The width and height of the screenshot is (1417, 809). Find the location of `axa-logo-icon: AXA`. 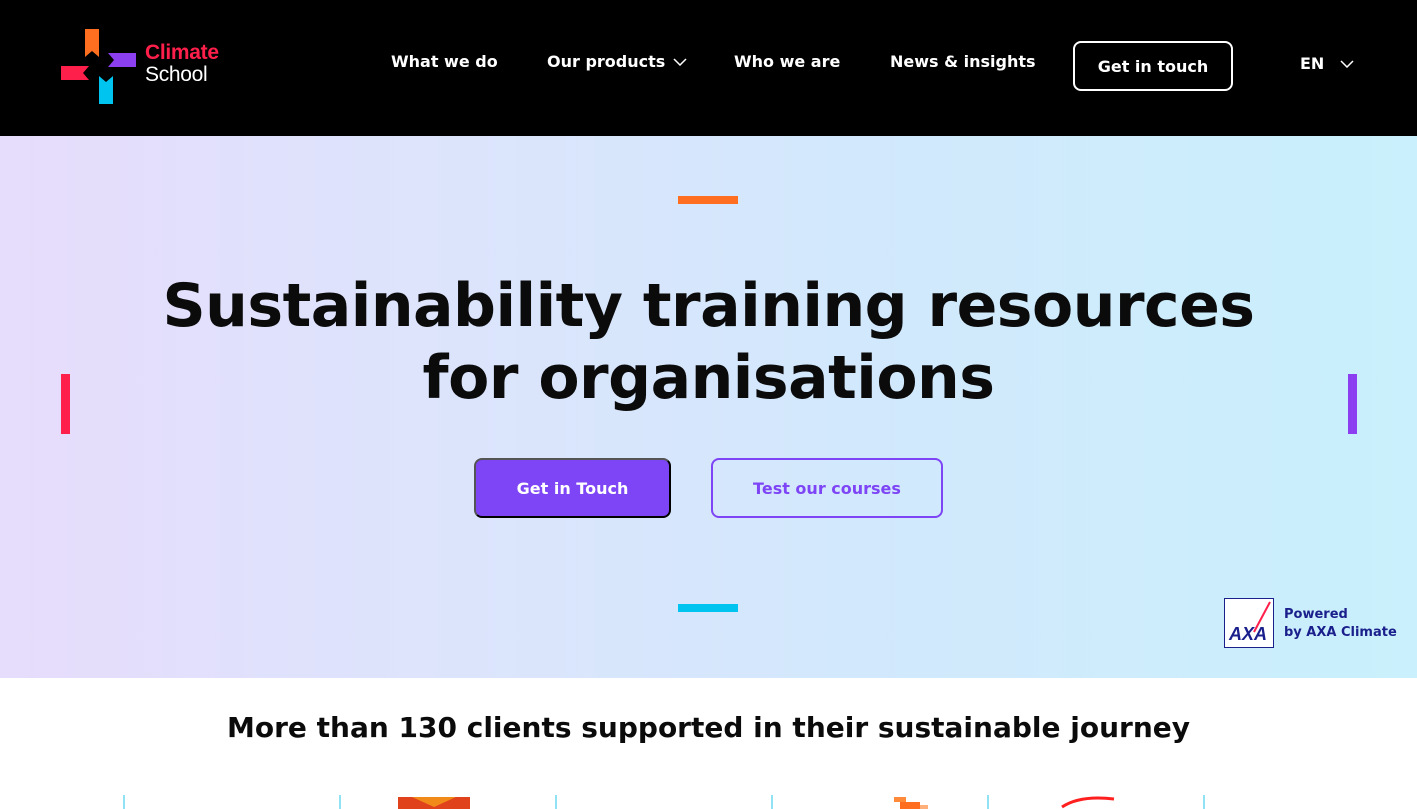

axa-logo-icon: AXA is located at coordinates (1249, 623).